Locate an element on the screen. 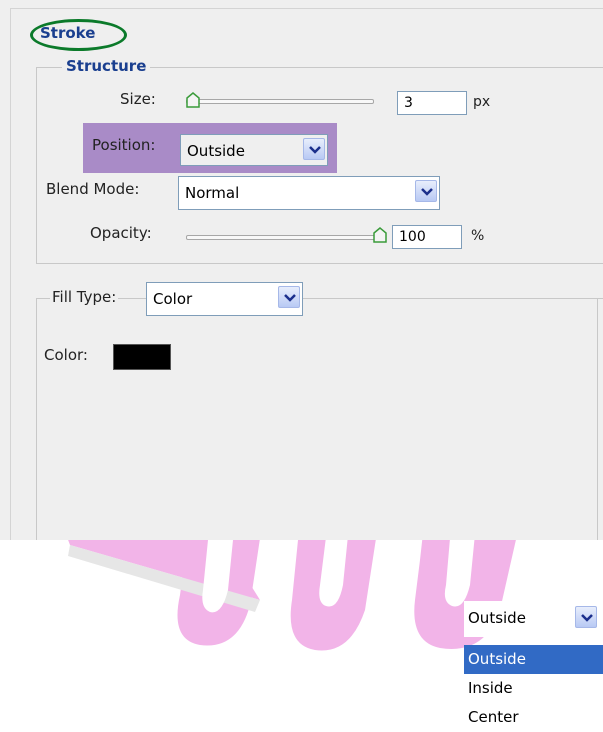  size-label: Size: is located at coordinates (138, 99).